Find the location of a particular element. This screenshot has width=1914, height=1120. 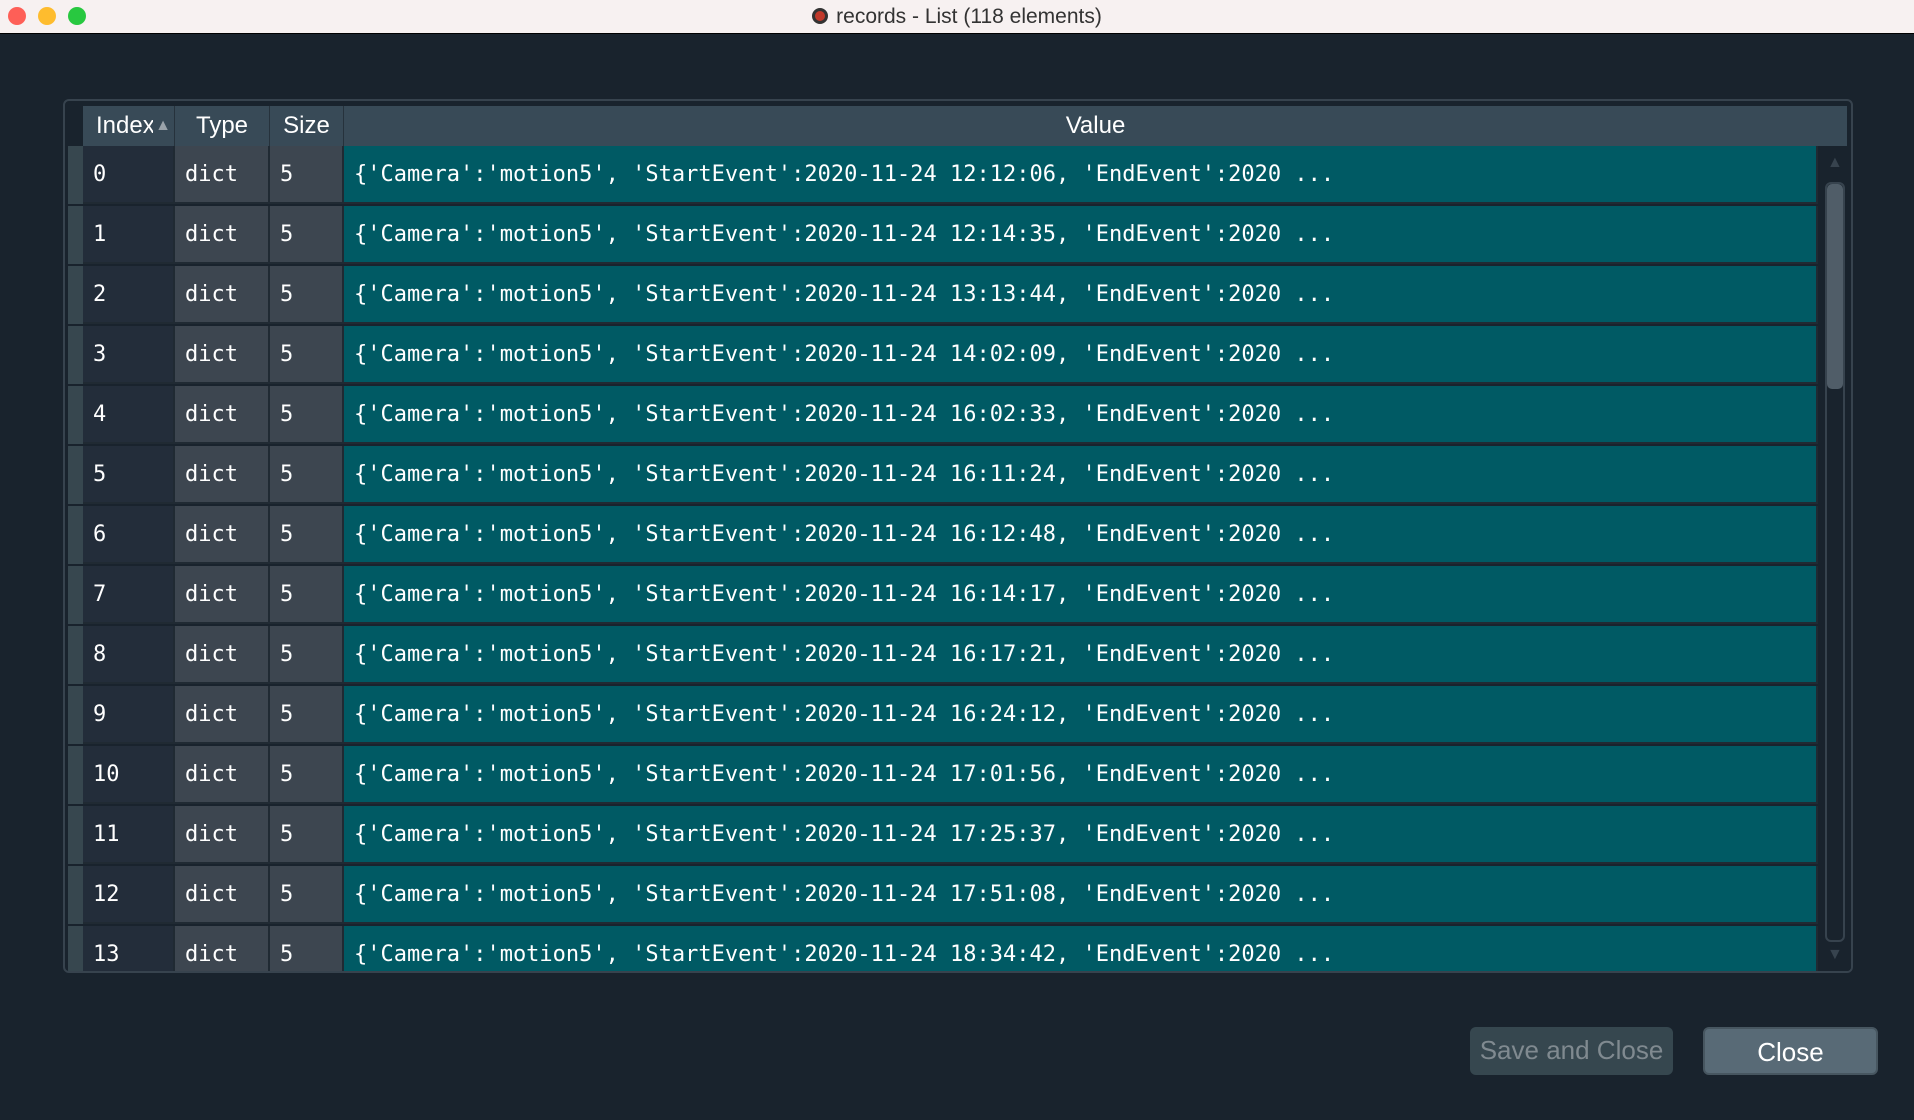

index-cell: 8 is located at coordinates (129, 655).